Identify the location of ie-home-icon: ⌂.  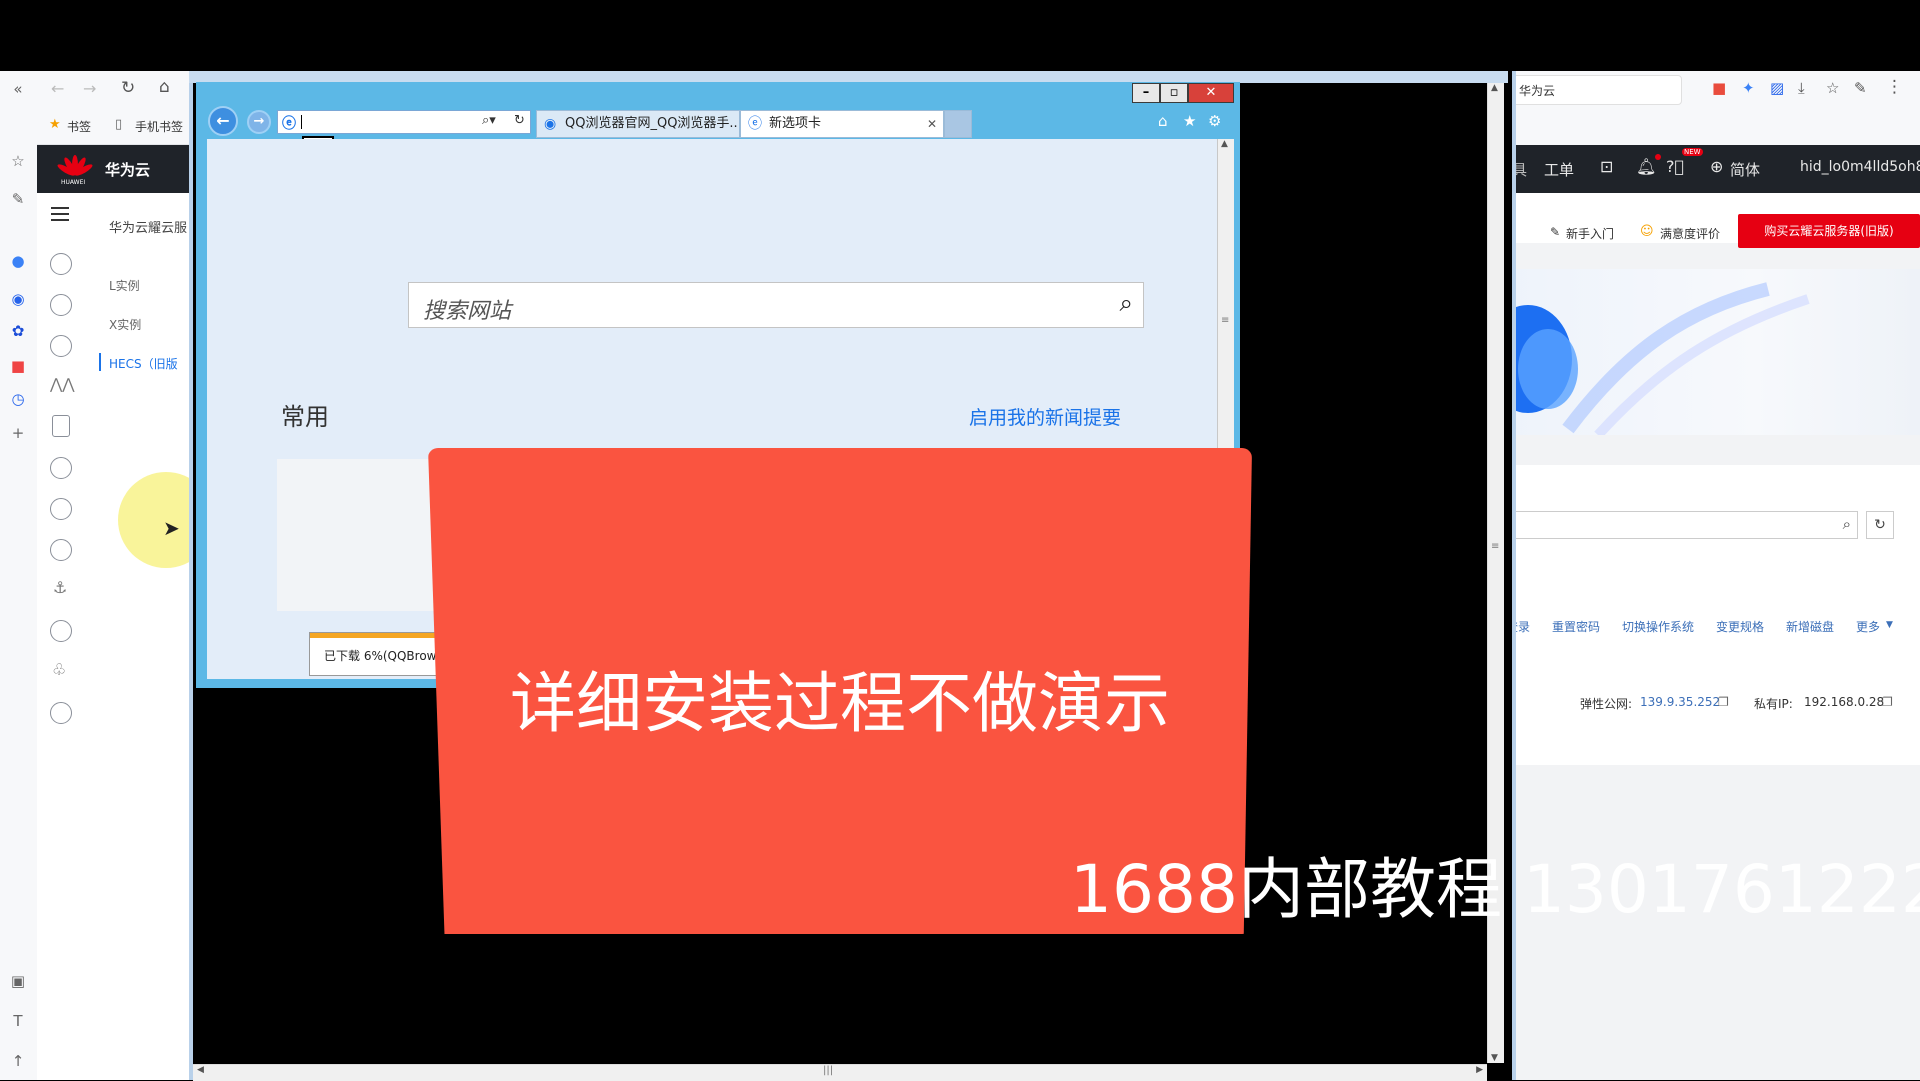
(1163, 121).